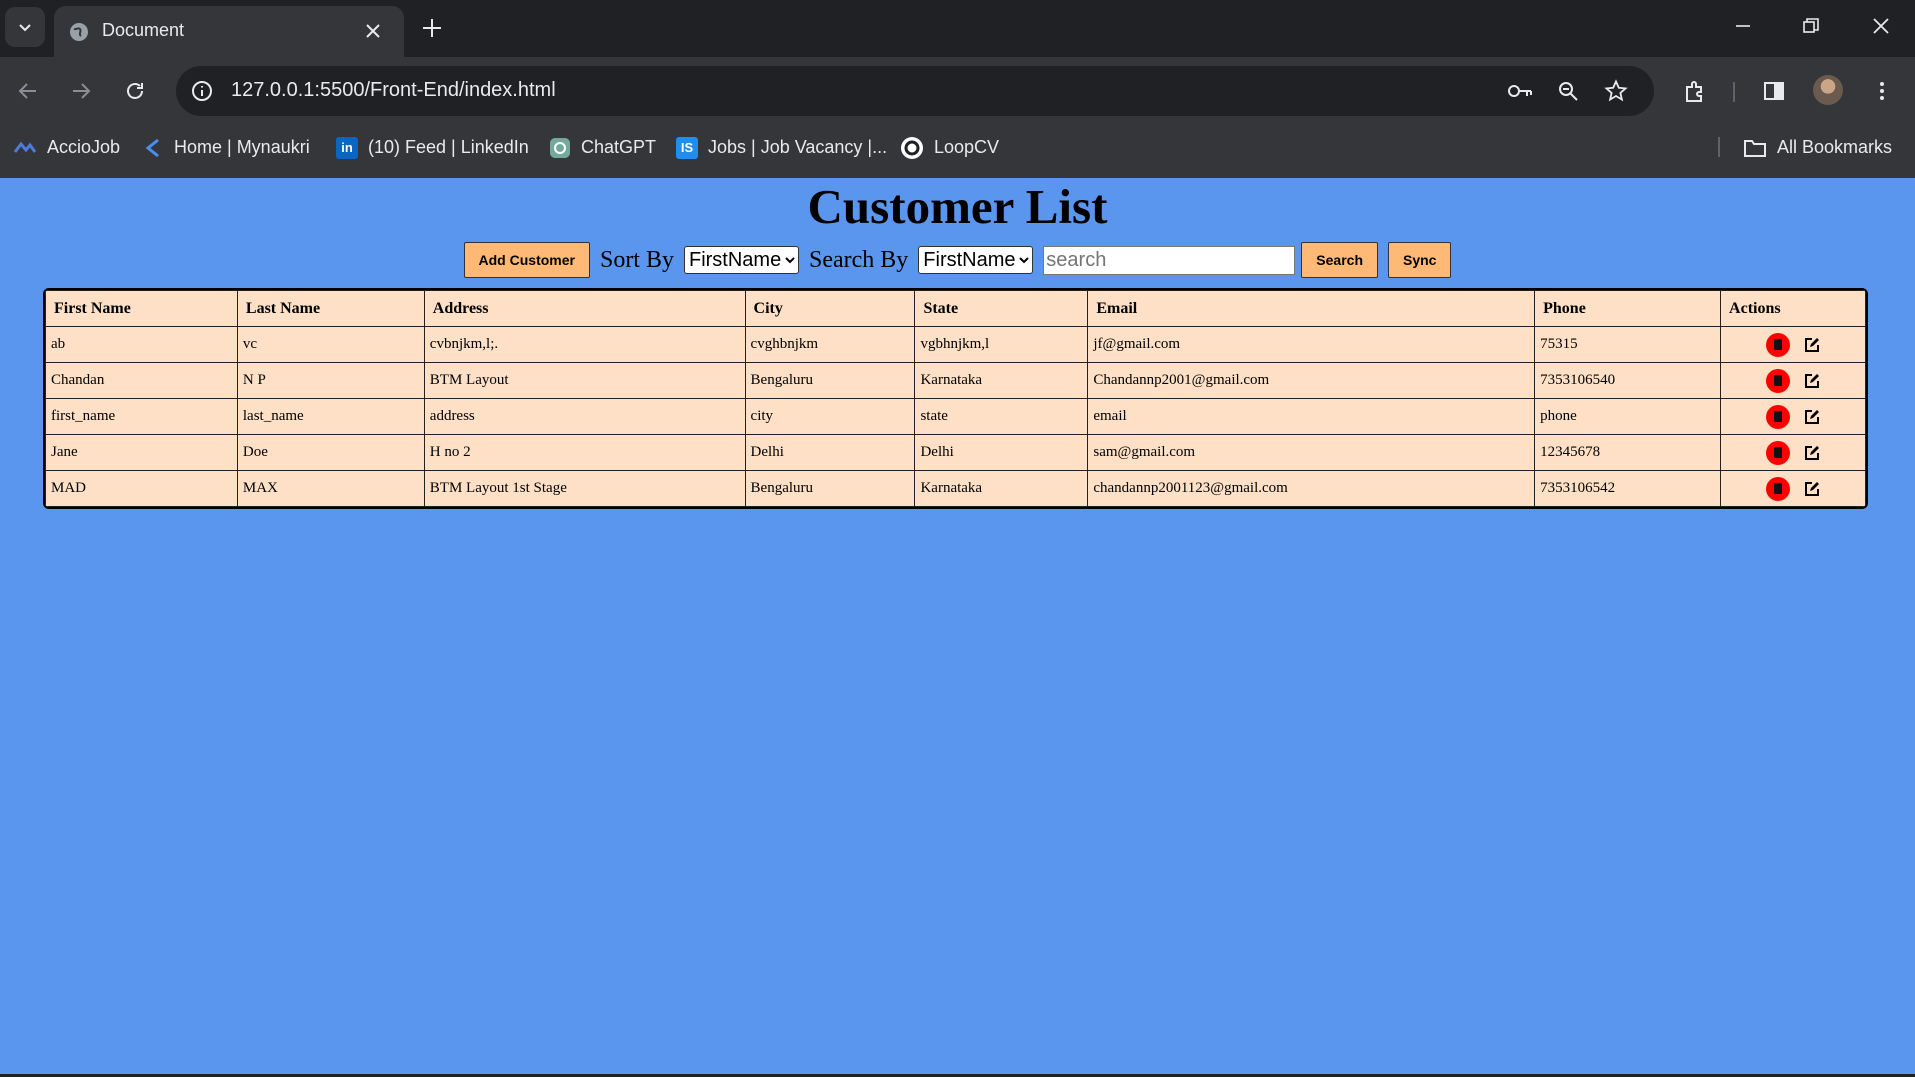 The width and height of the screenshot is (1915, 1077). What do you see at coordinates (81, 91) in the screenshot?
I see `forward-icon` at bounding box center [81, 91].